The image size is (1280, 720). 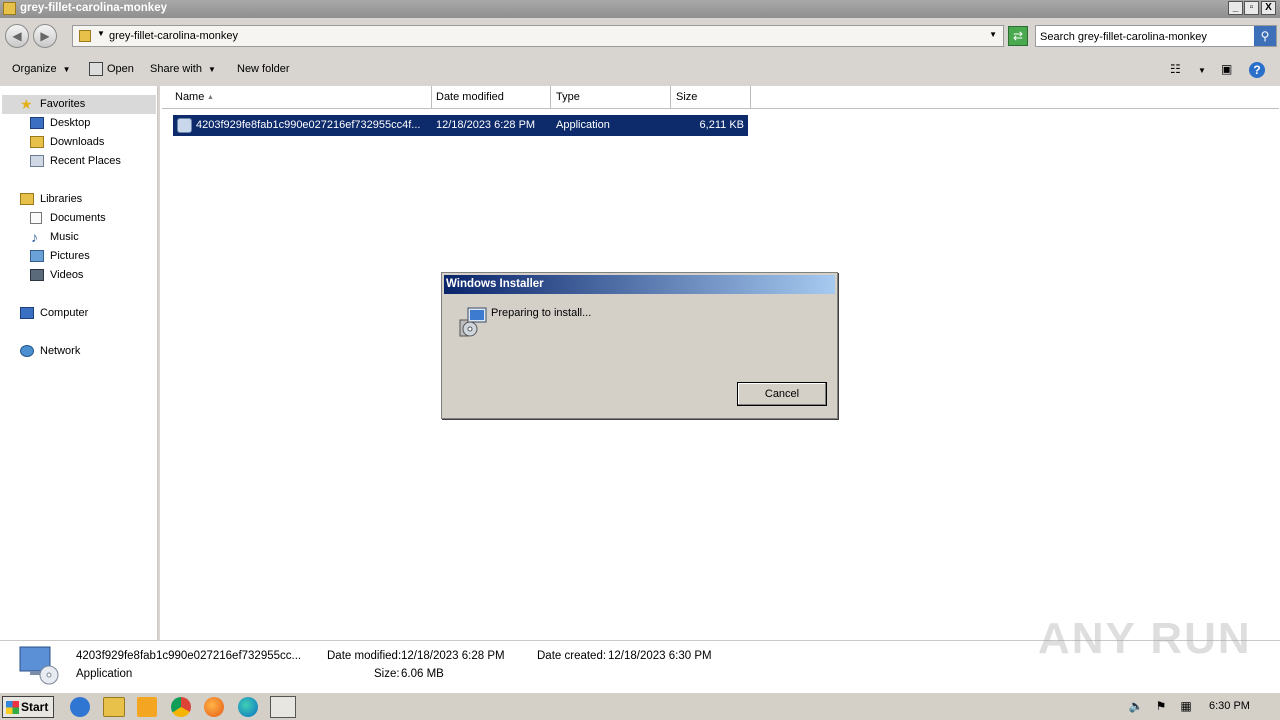 I want to click on organize-label: Organize, so click(x=34, y=69).